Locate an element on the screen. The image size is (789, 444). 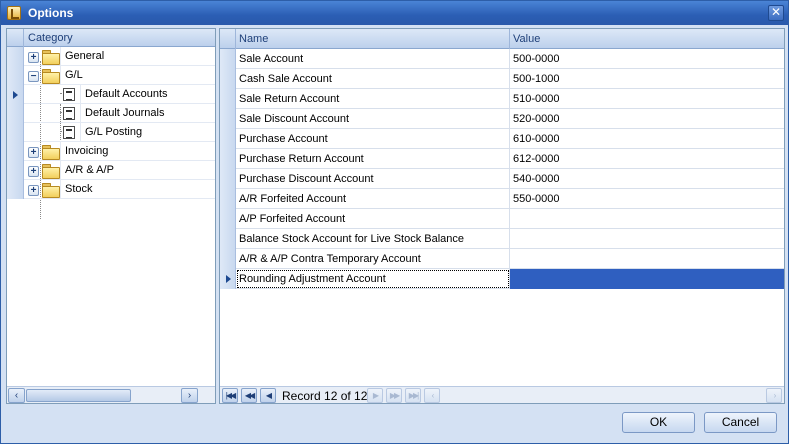
cancel-button: Cancel is located at coordinates (740, 422).